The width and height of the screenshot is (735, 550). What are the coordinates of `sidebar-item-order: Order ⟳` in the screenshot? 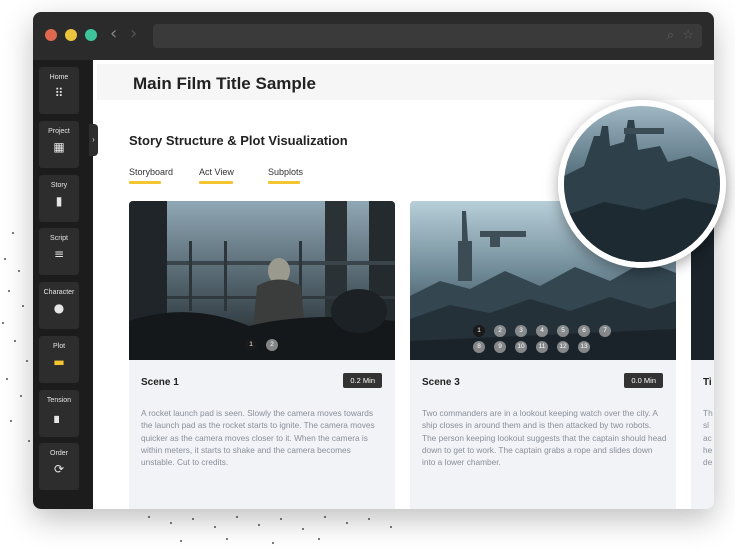 It's located at (59, 466).